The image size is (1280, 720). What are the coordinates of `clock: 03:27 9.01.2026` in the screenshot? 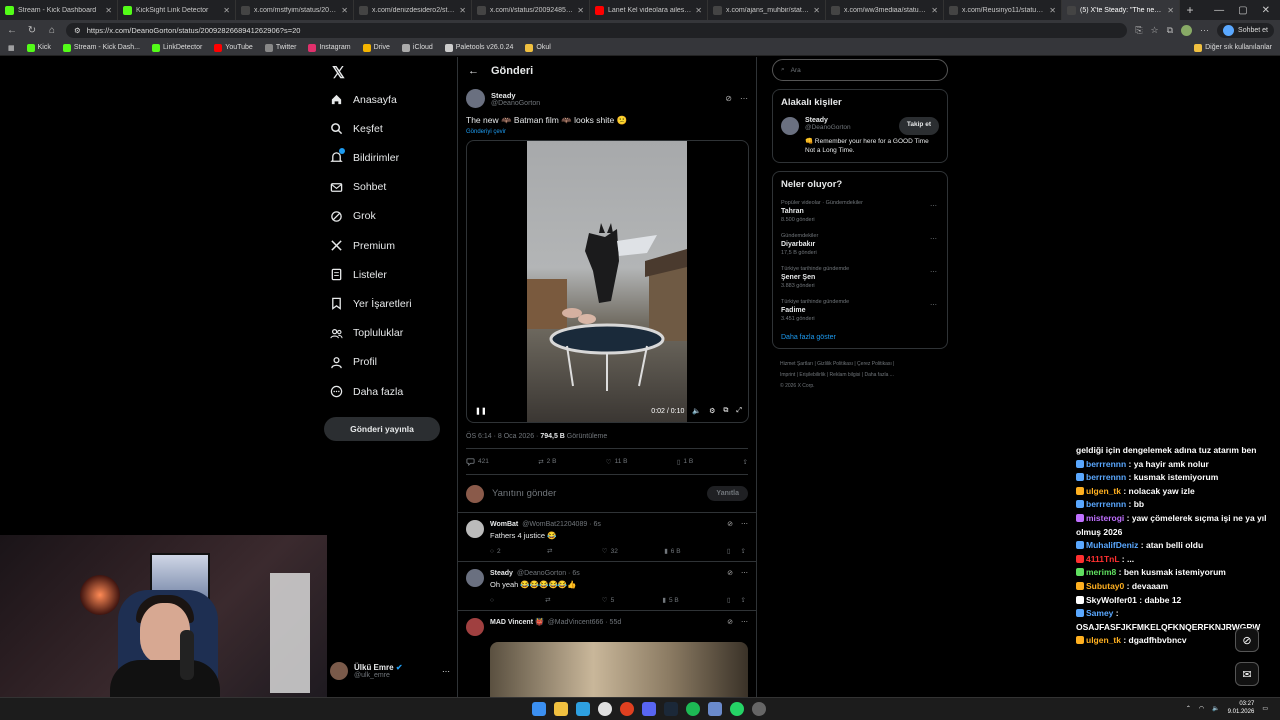 It's located at (1241, 709).